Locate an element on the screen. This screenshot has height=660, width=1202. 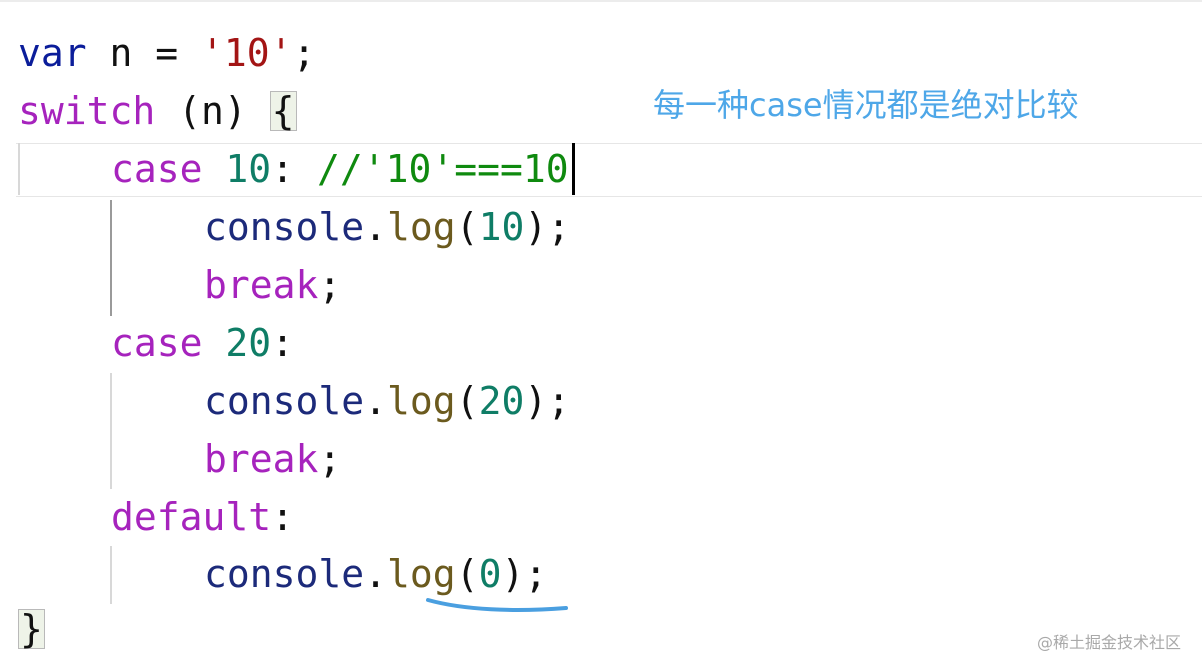
matched-brace-close: } is located at coordinates (31, 629).